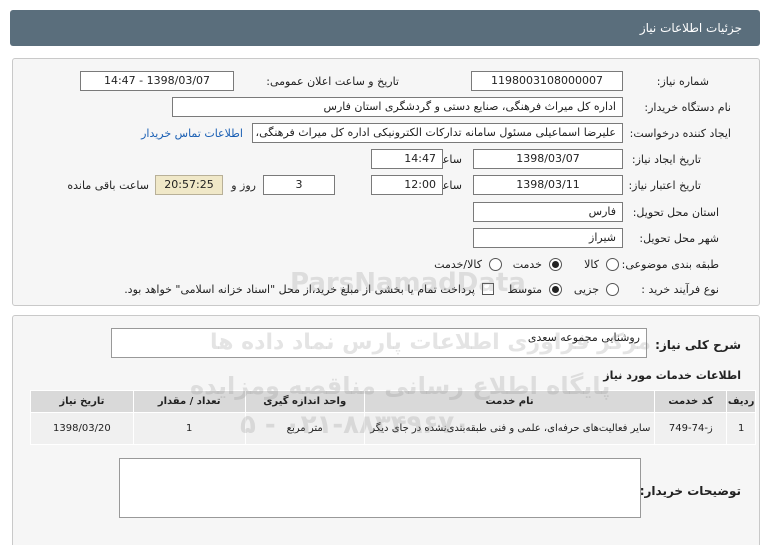 The image size is (770, 545). What do you see at coordinates (691, 401) in the screenshot?
I see `col-code-header: کد خدمت` at bounding box center [691, 401].